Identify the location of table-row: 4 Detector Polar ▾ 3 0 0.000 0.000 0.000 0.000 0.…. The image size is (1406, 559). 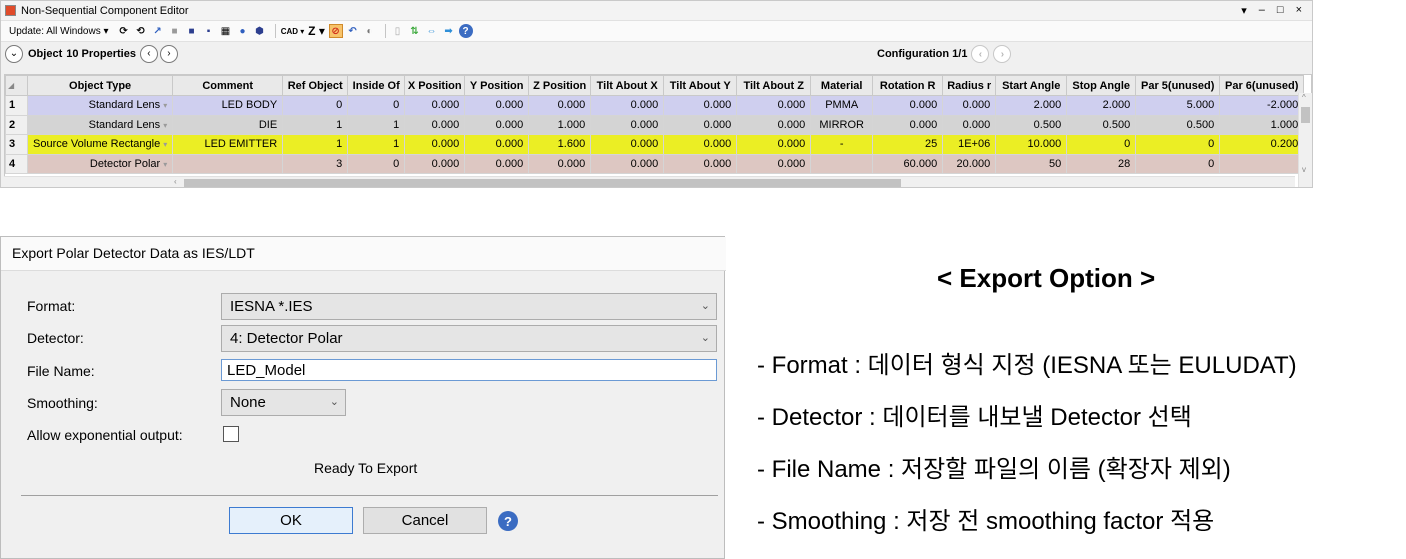
(655, 163).